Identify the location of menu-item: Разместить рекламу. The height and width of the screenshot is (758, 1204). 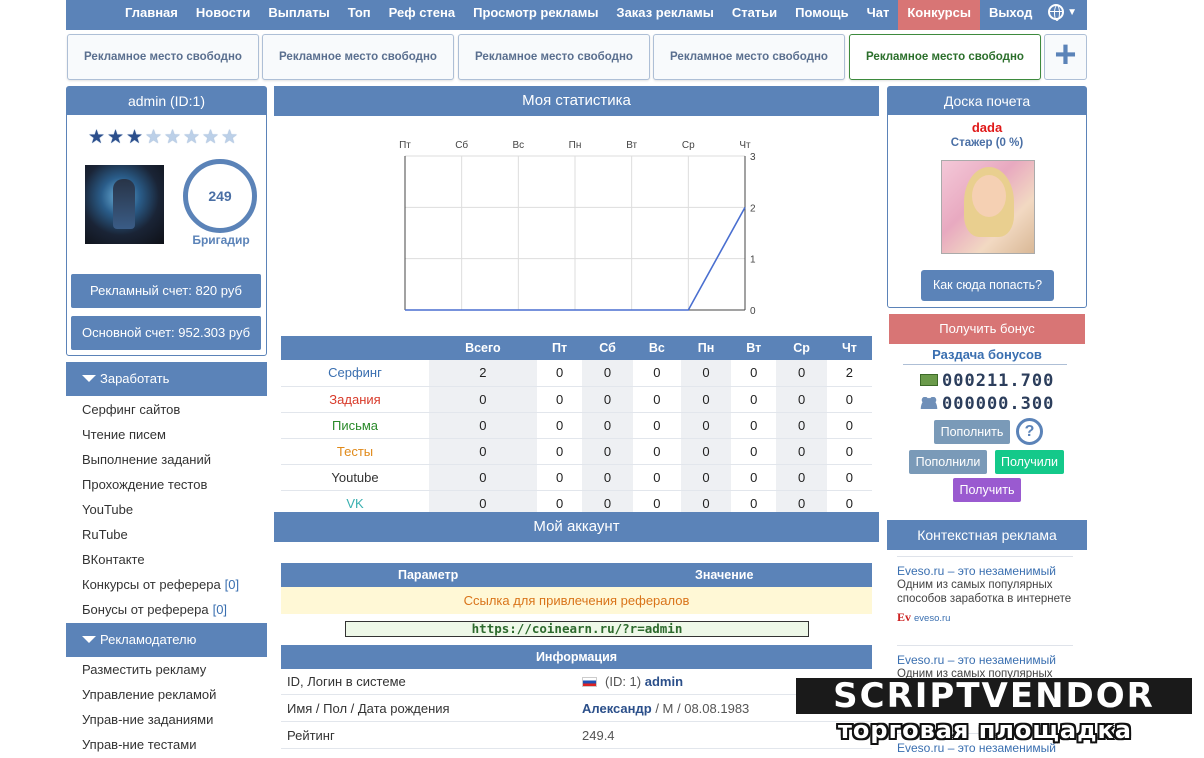
(144, 669).